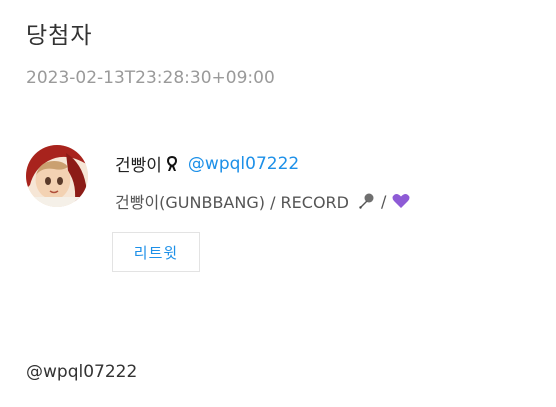 The width and height of the screenshot is (556, 407). I want to click on page-title: 당첨자, so click(59, 36).